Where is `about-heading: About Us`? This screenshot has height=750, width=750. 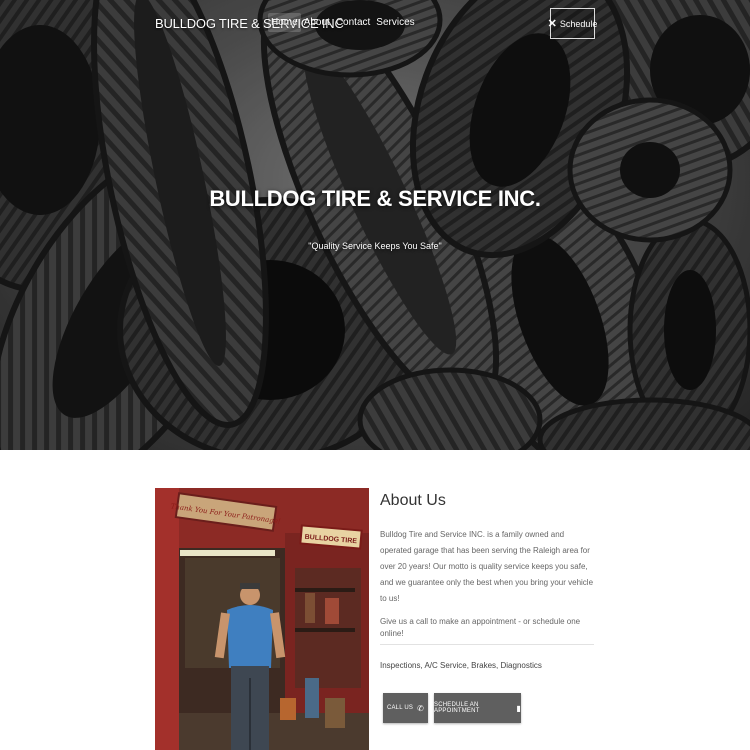 about-heading: About Us is located at coordinates (413, 500).